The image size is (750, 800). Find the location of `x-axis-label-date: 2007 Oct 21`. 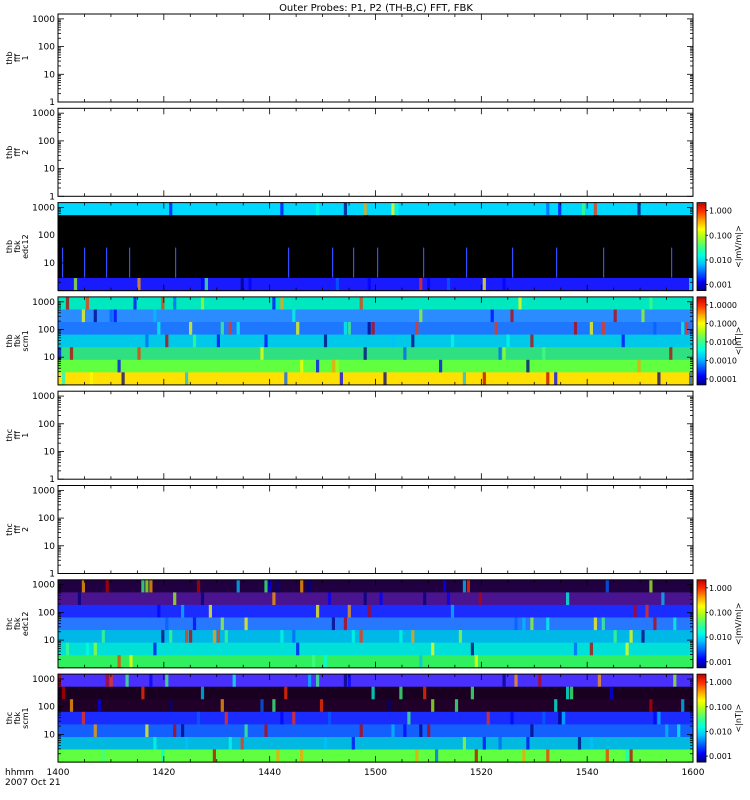

x-axis-label-date: 2007 Oct 21 is located at coordinates (33, 783).